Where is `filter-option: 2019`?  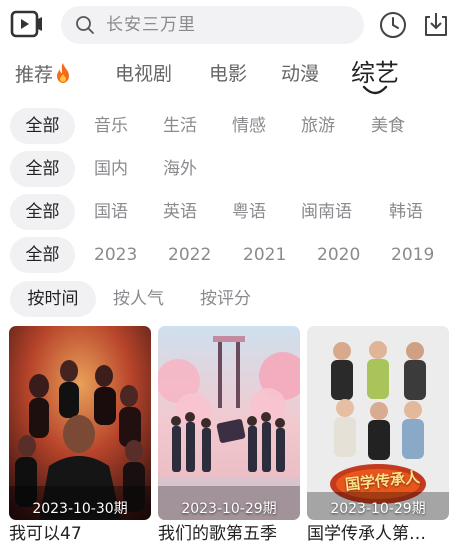 filter-option: 2019 is located at coordinates (412, 255).